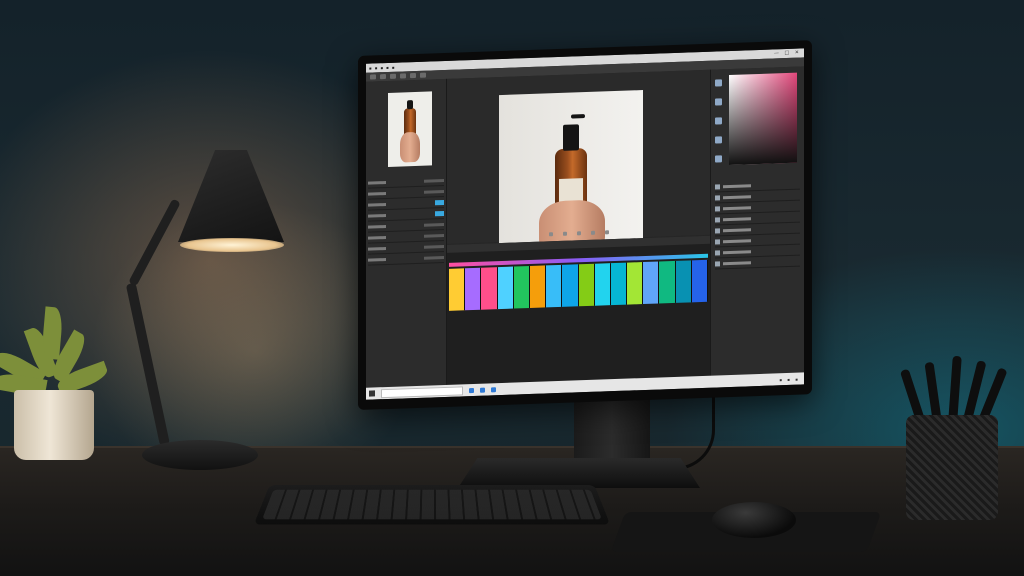 Image resolution: width=1024 pixels, height=576 pixels. Describe the element at coordinates (578, 163) in the screenshot. I see `canvas-area` at that location.